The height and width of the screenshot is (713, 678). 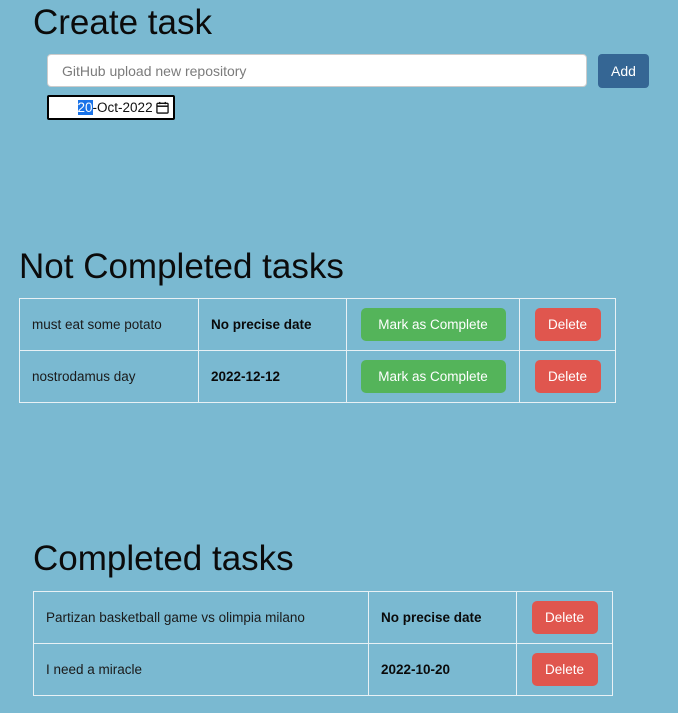 What do you see at coordinates (623, 71) in the screenshot?
I see `add-task-button: Add` at bounding box center [623, 71].